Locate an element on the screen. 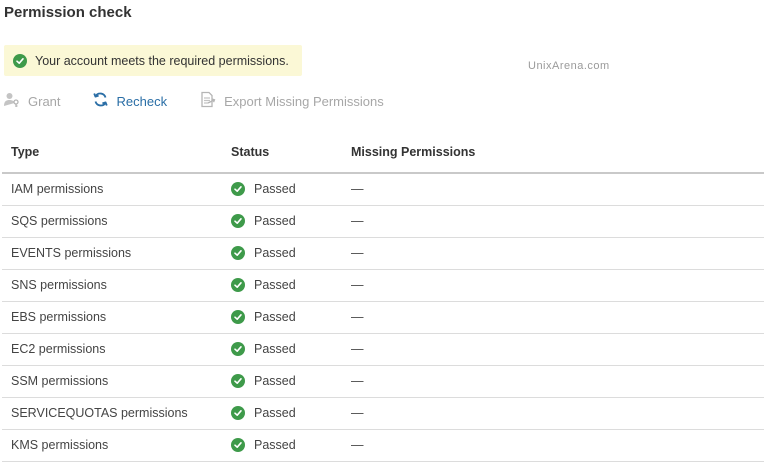 This screenshot has width=764, height=465. column-header-type: Type is located at coordinates (112, 153).